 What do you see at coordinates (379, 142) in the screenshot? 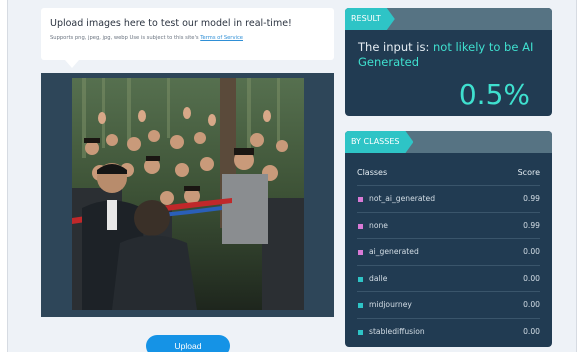
I see `classes-tag: BY CLASSES` at bounding box center [379, 142].